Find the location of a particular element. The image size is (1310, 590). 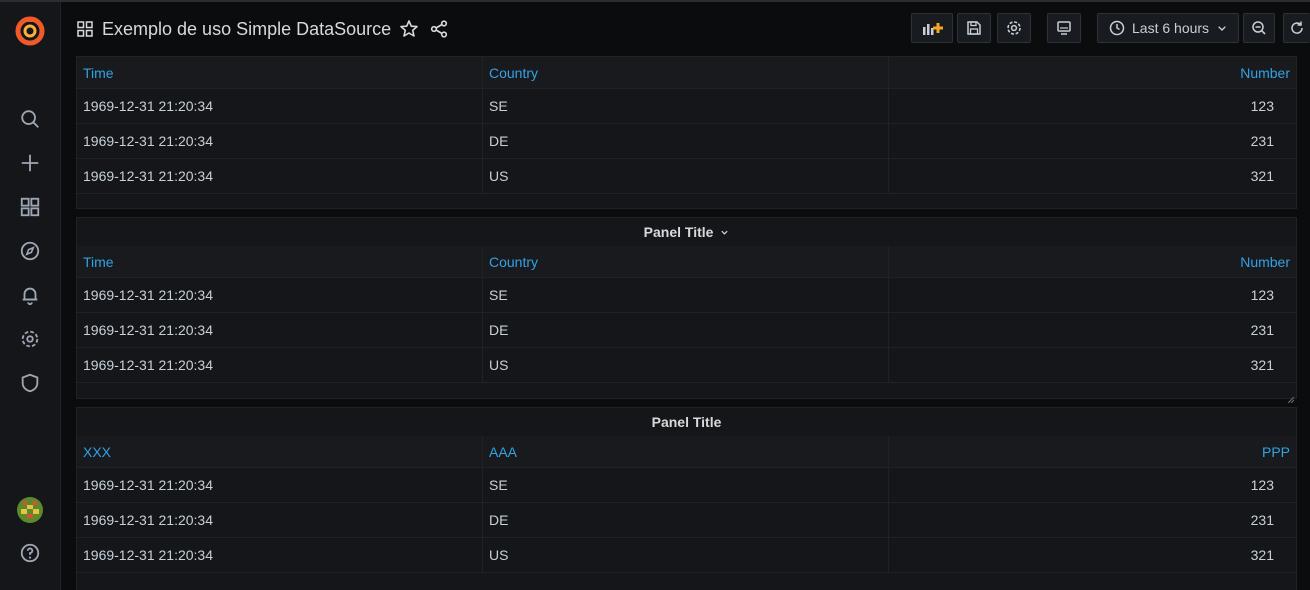

time-range-picker: Last 6 hours is located at coordinates (1168, 28).